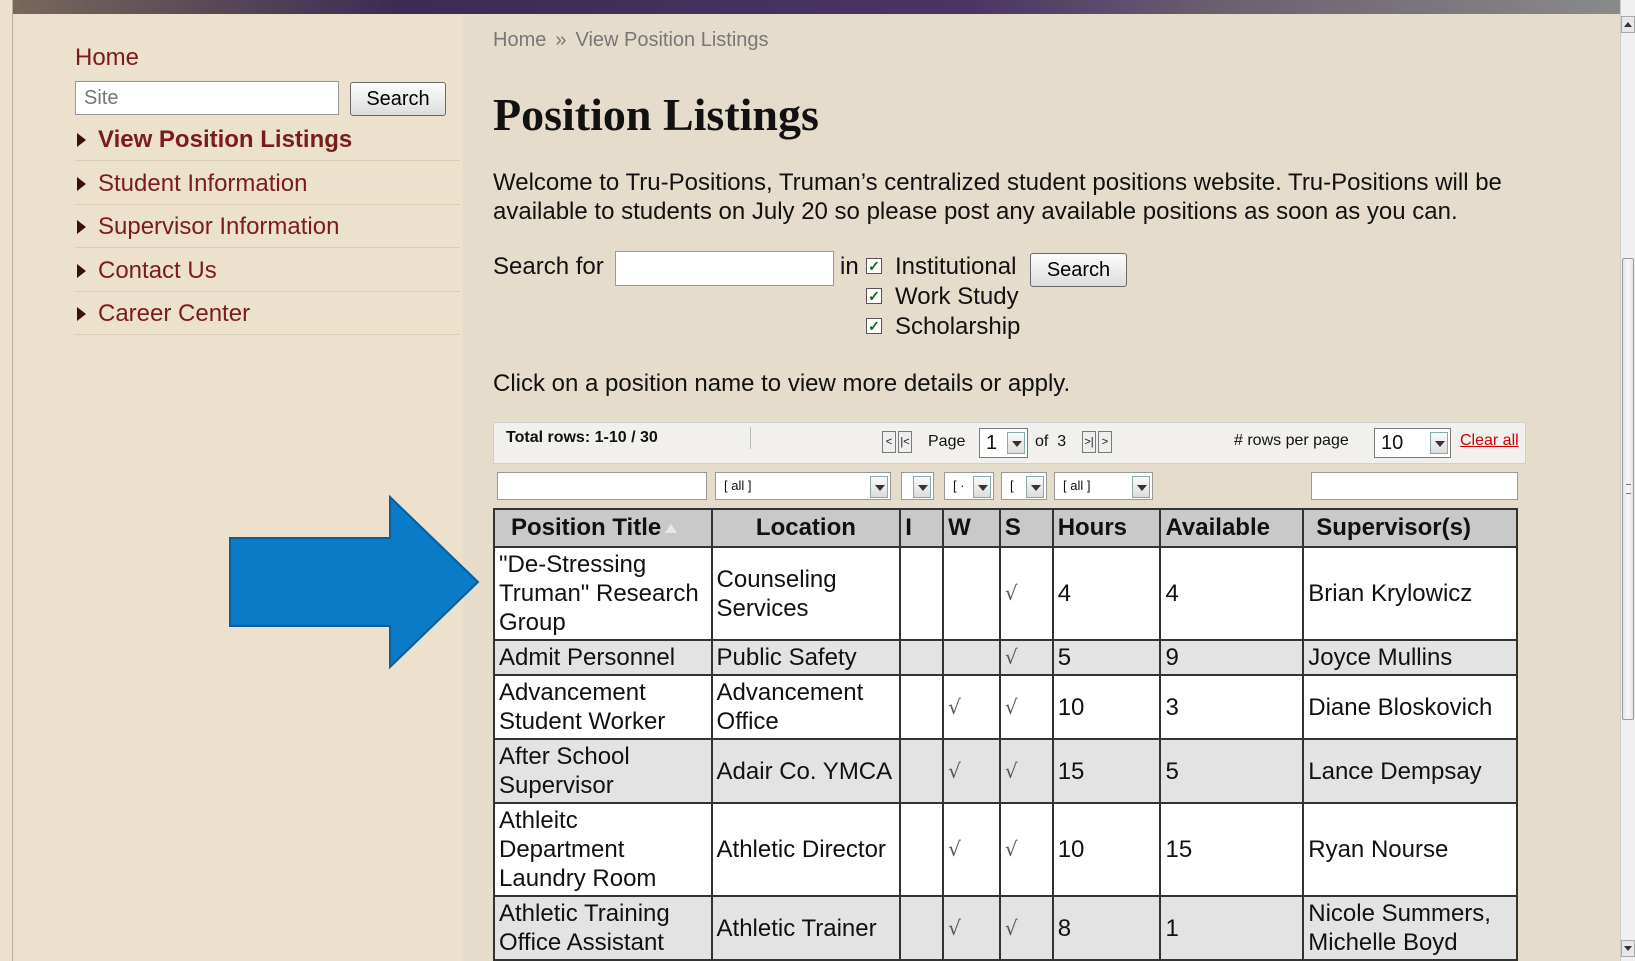 The height and width of the screenshot is (961, 1635). What do you see at coordinates (1077, 485) in the screenshot?
I see `hours-filter-value: [ all ]` at bounding box center [1077, 485].